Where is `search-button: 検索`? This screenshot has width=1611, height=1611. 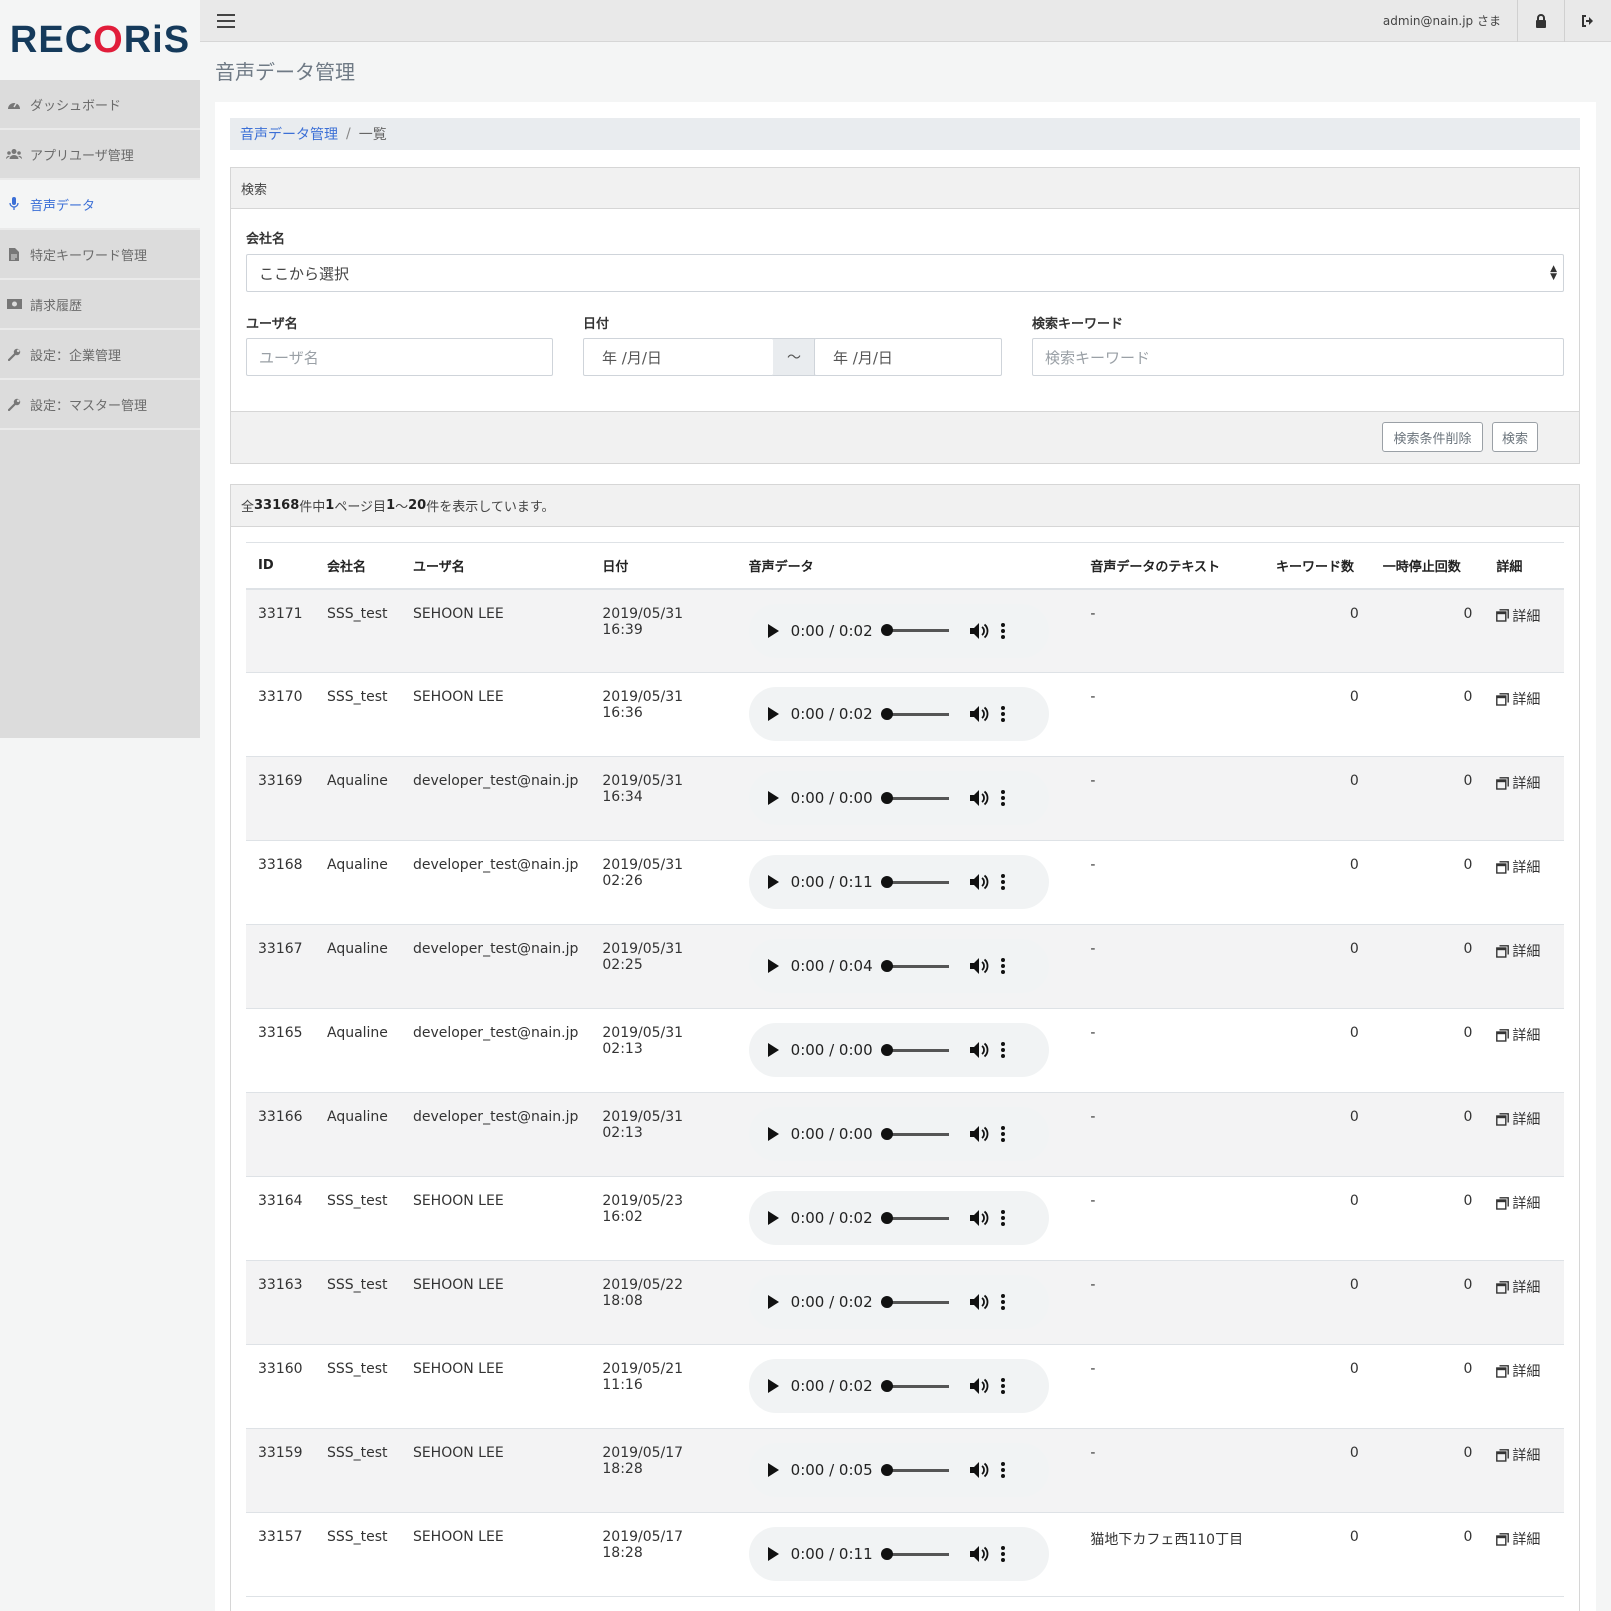
search-button: 検索 is located at coordinates (1515, 437).